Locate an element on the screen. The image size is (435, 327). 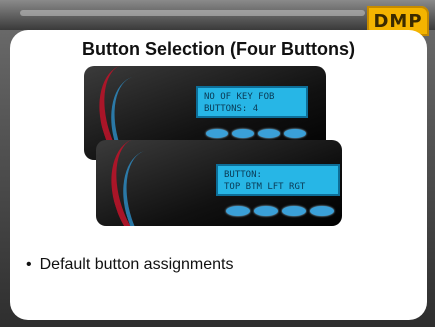
keypad-buttons-back is located at coordinates (256, 133).